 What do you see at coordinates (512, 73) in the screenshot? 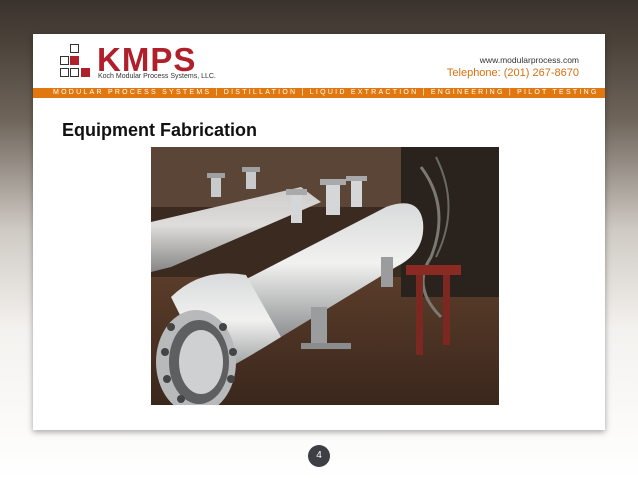
I see `telephone-text: Telephone: (201) 267-8670` at bounding box center [512, 73].